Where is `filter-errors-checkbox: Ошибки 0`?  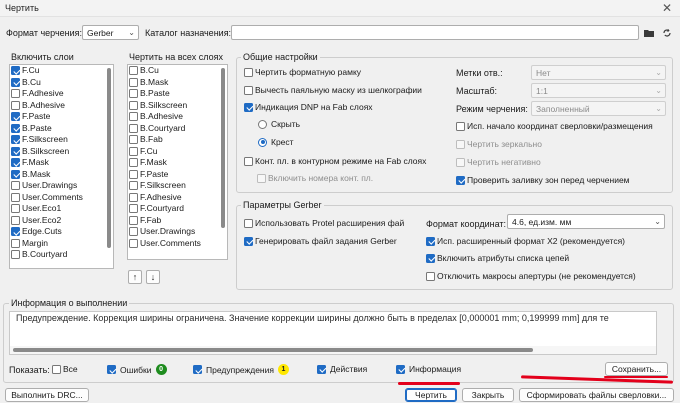
filter-errors-checkbox: Ошибки 0 is located at coordinates (137, 369).